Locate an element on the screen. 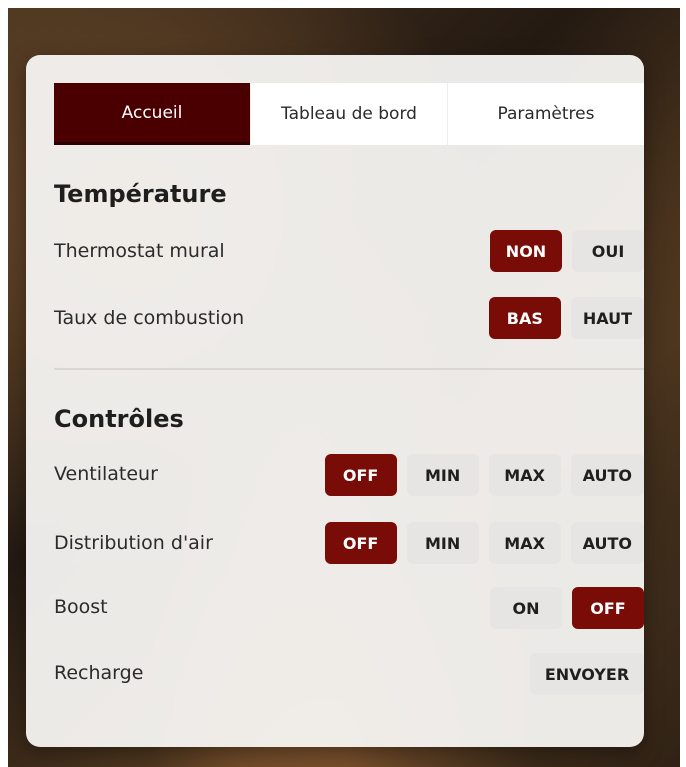 The height and width of the screenshot is (767, 686). tab-bar: Accueil Tableau de bord Paramètres is located at coordinates (349, 114).